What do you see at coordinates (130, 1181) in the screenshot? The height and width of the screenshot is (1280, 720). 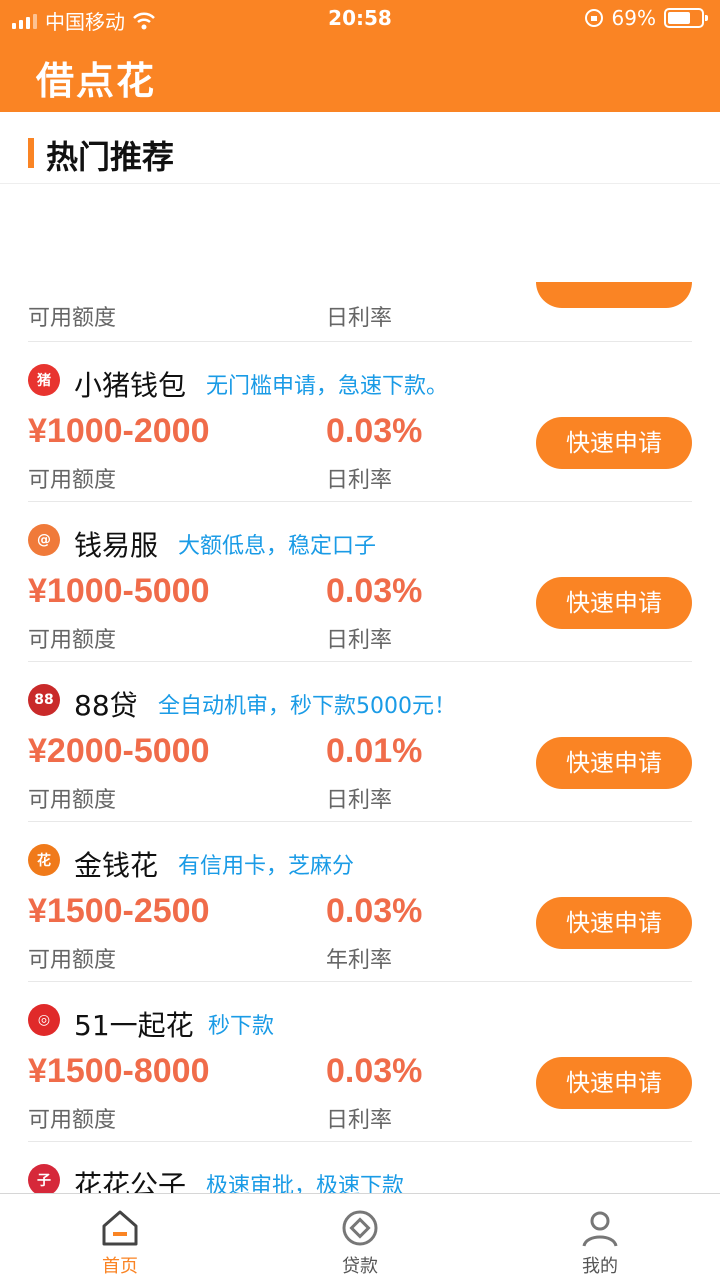 I see `loan-name: 花花公子` at bounding box center [130, 1181].